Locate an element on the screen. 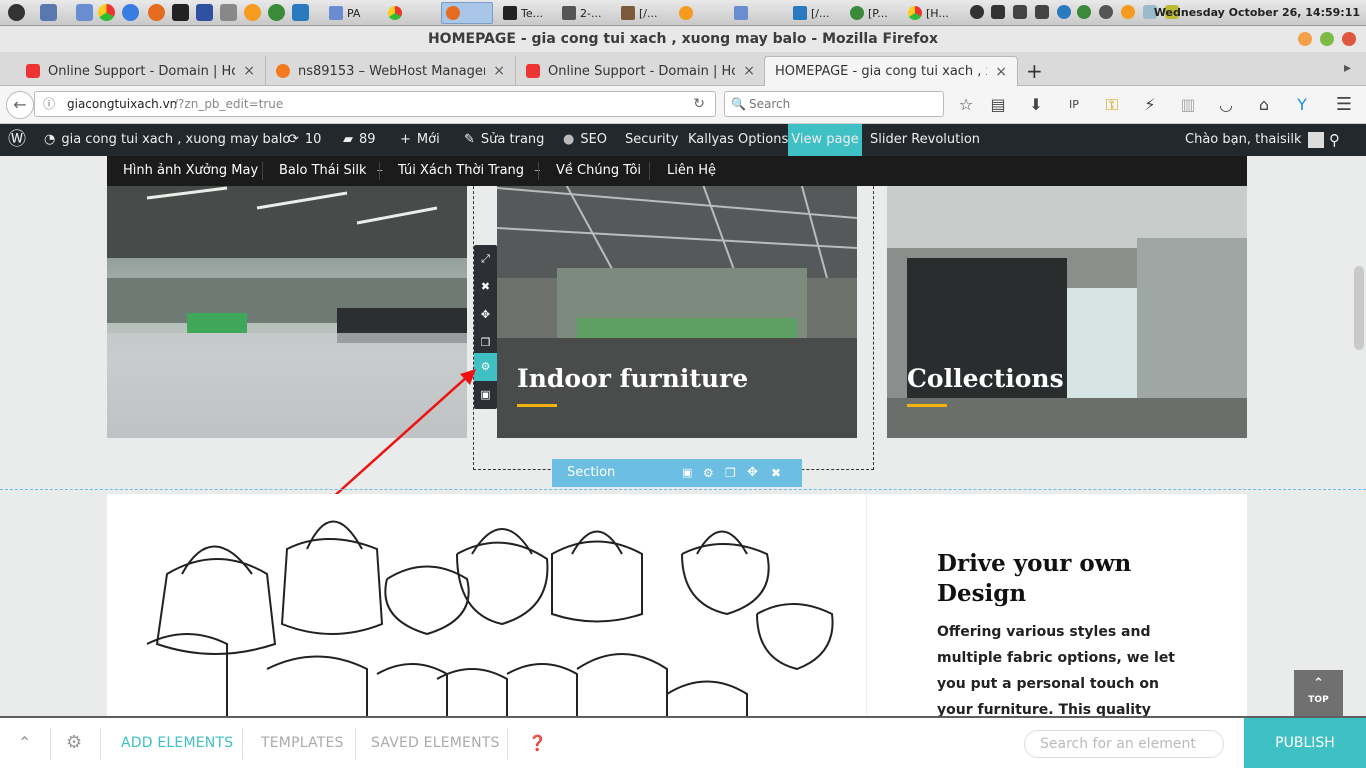 Image resolution: width=1366 pixels, height=768 pixels. updates-link: ⟳ 10 is located at coordinates (304, 140).